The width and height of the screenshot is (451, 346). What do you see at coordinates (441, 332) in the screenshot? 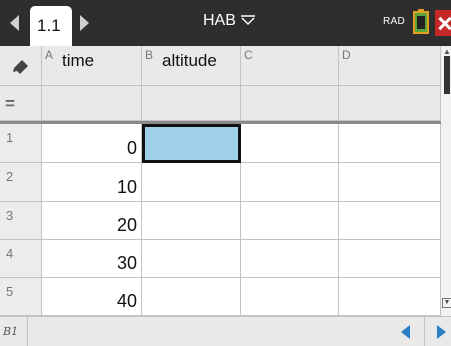
I see `scroll-right-arrow-icon` at bounding box center [441, 332].